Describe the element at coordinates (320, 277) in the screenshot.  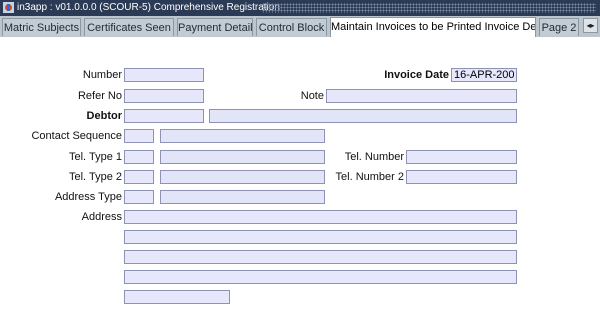
I see `address-line4-field` at that location.